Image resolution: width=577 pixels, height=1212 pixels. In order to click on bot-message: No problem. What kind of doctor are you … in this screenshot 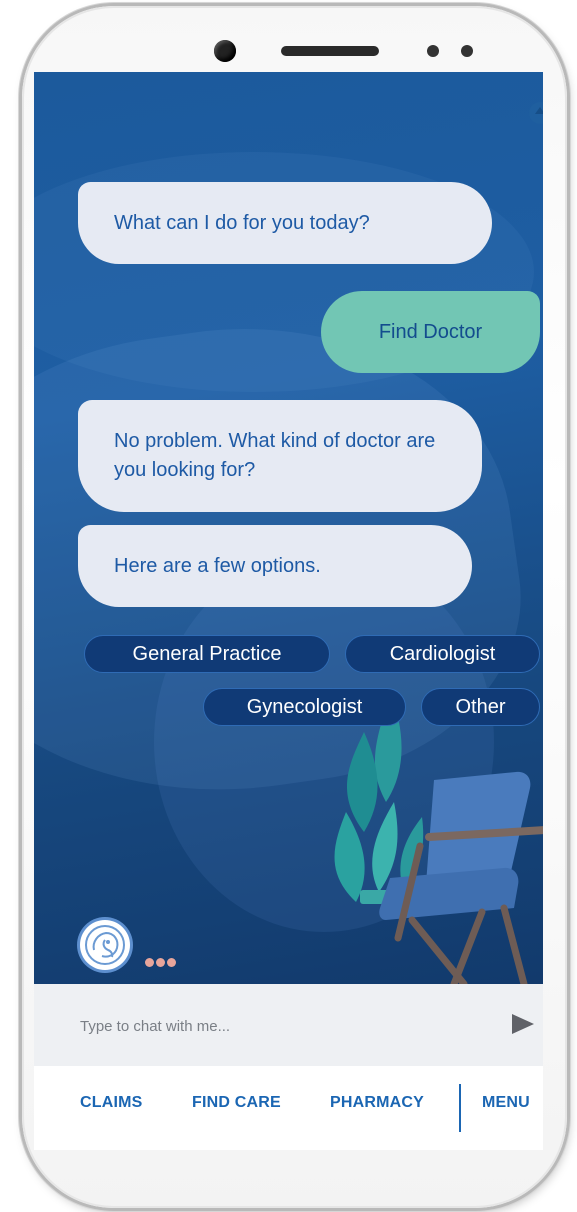, I will do `click(280, 456)`.